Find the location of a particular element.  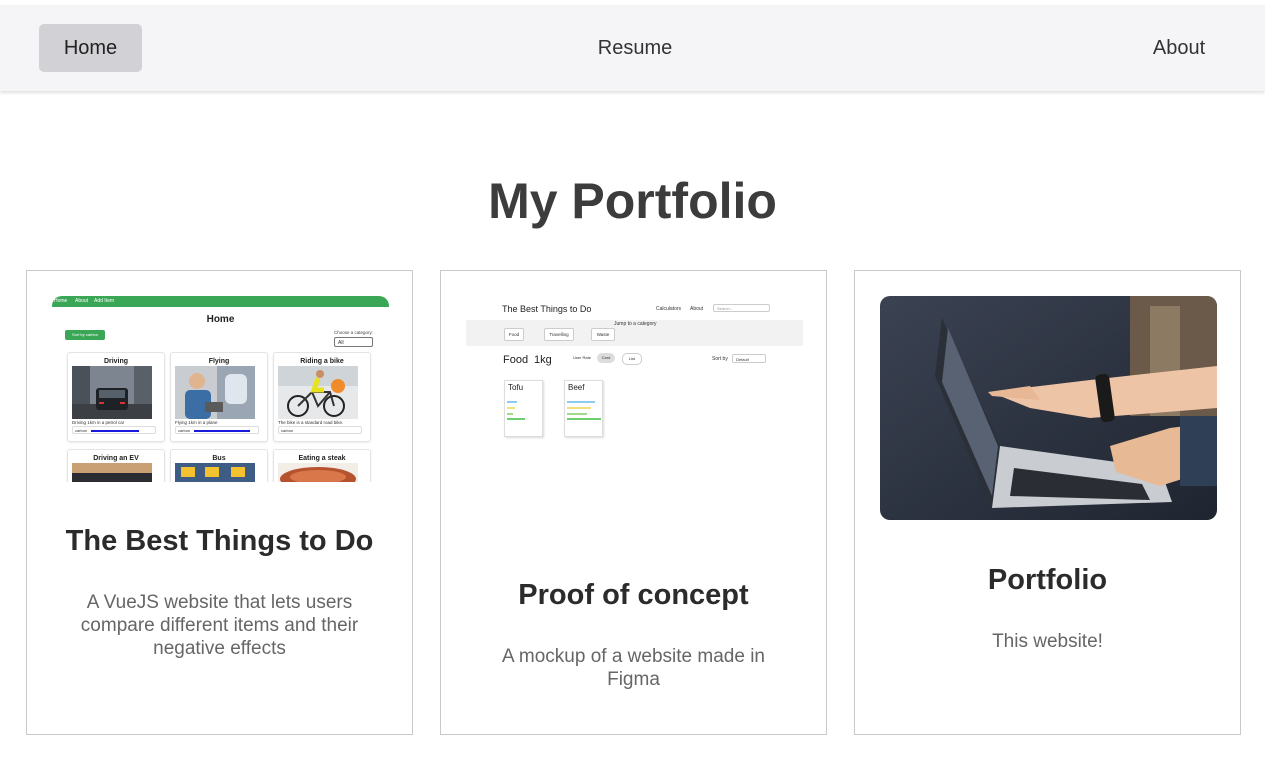

thumbnail-chip-food: Food is located at coordinates (514, 334).